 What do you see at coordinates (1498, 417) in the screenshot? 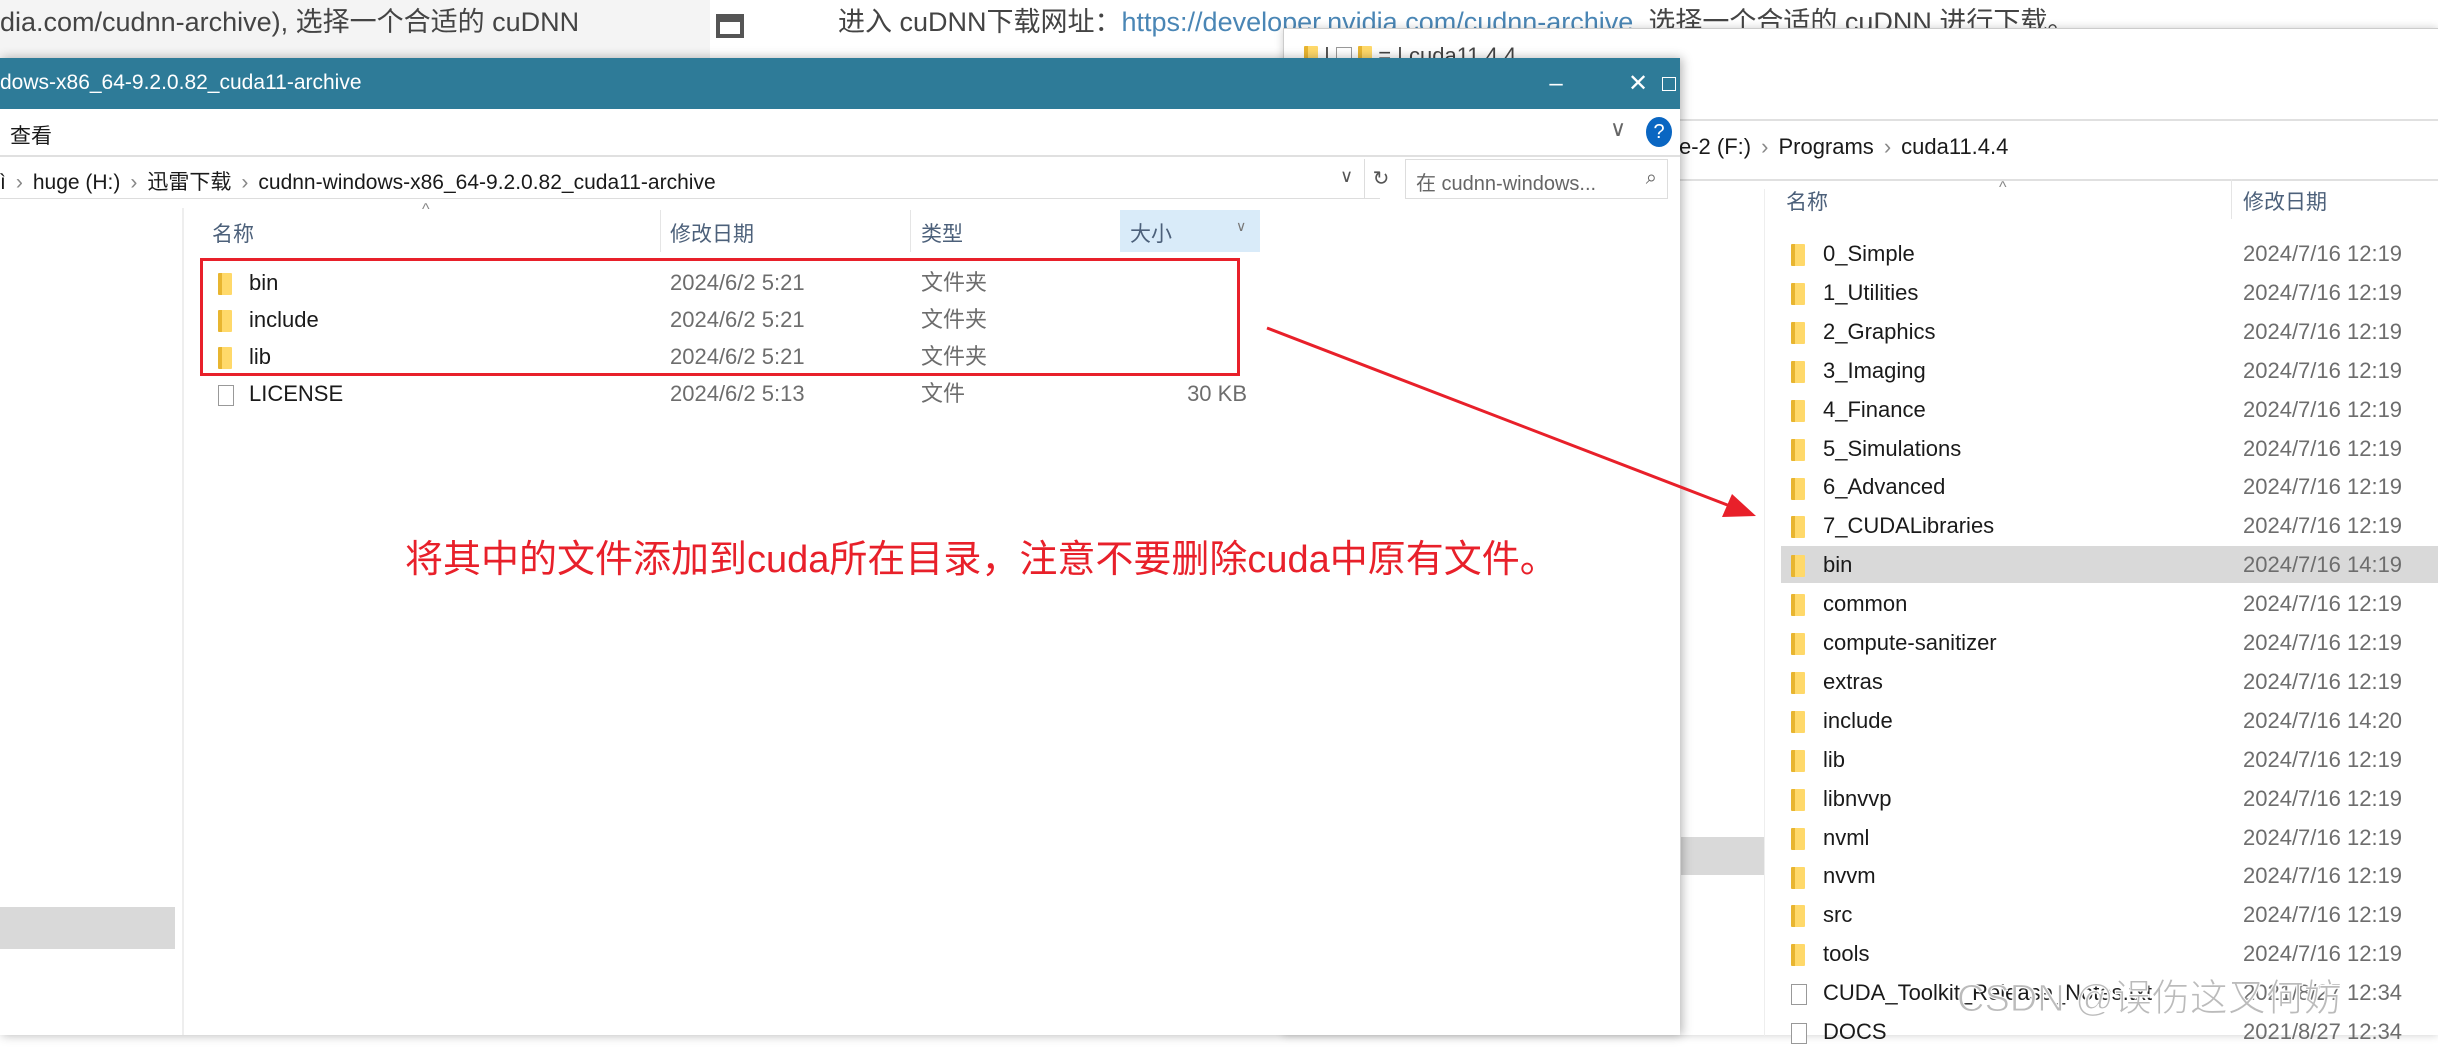
I see `arrow-line` at bounding box center [1498, 417].